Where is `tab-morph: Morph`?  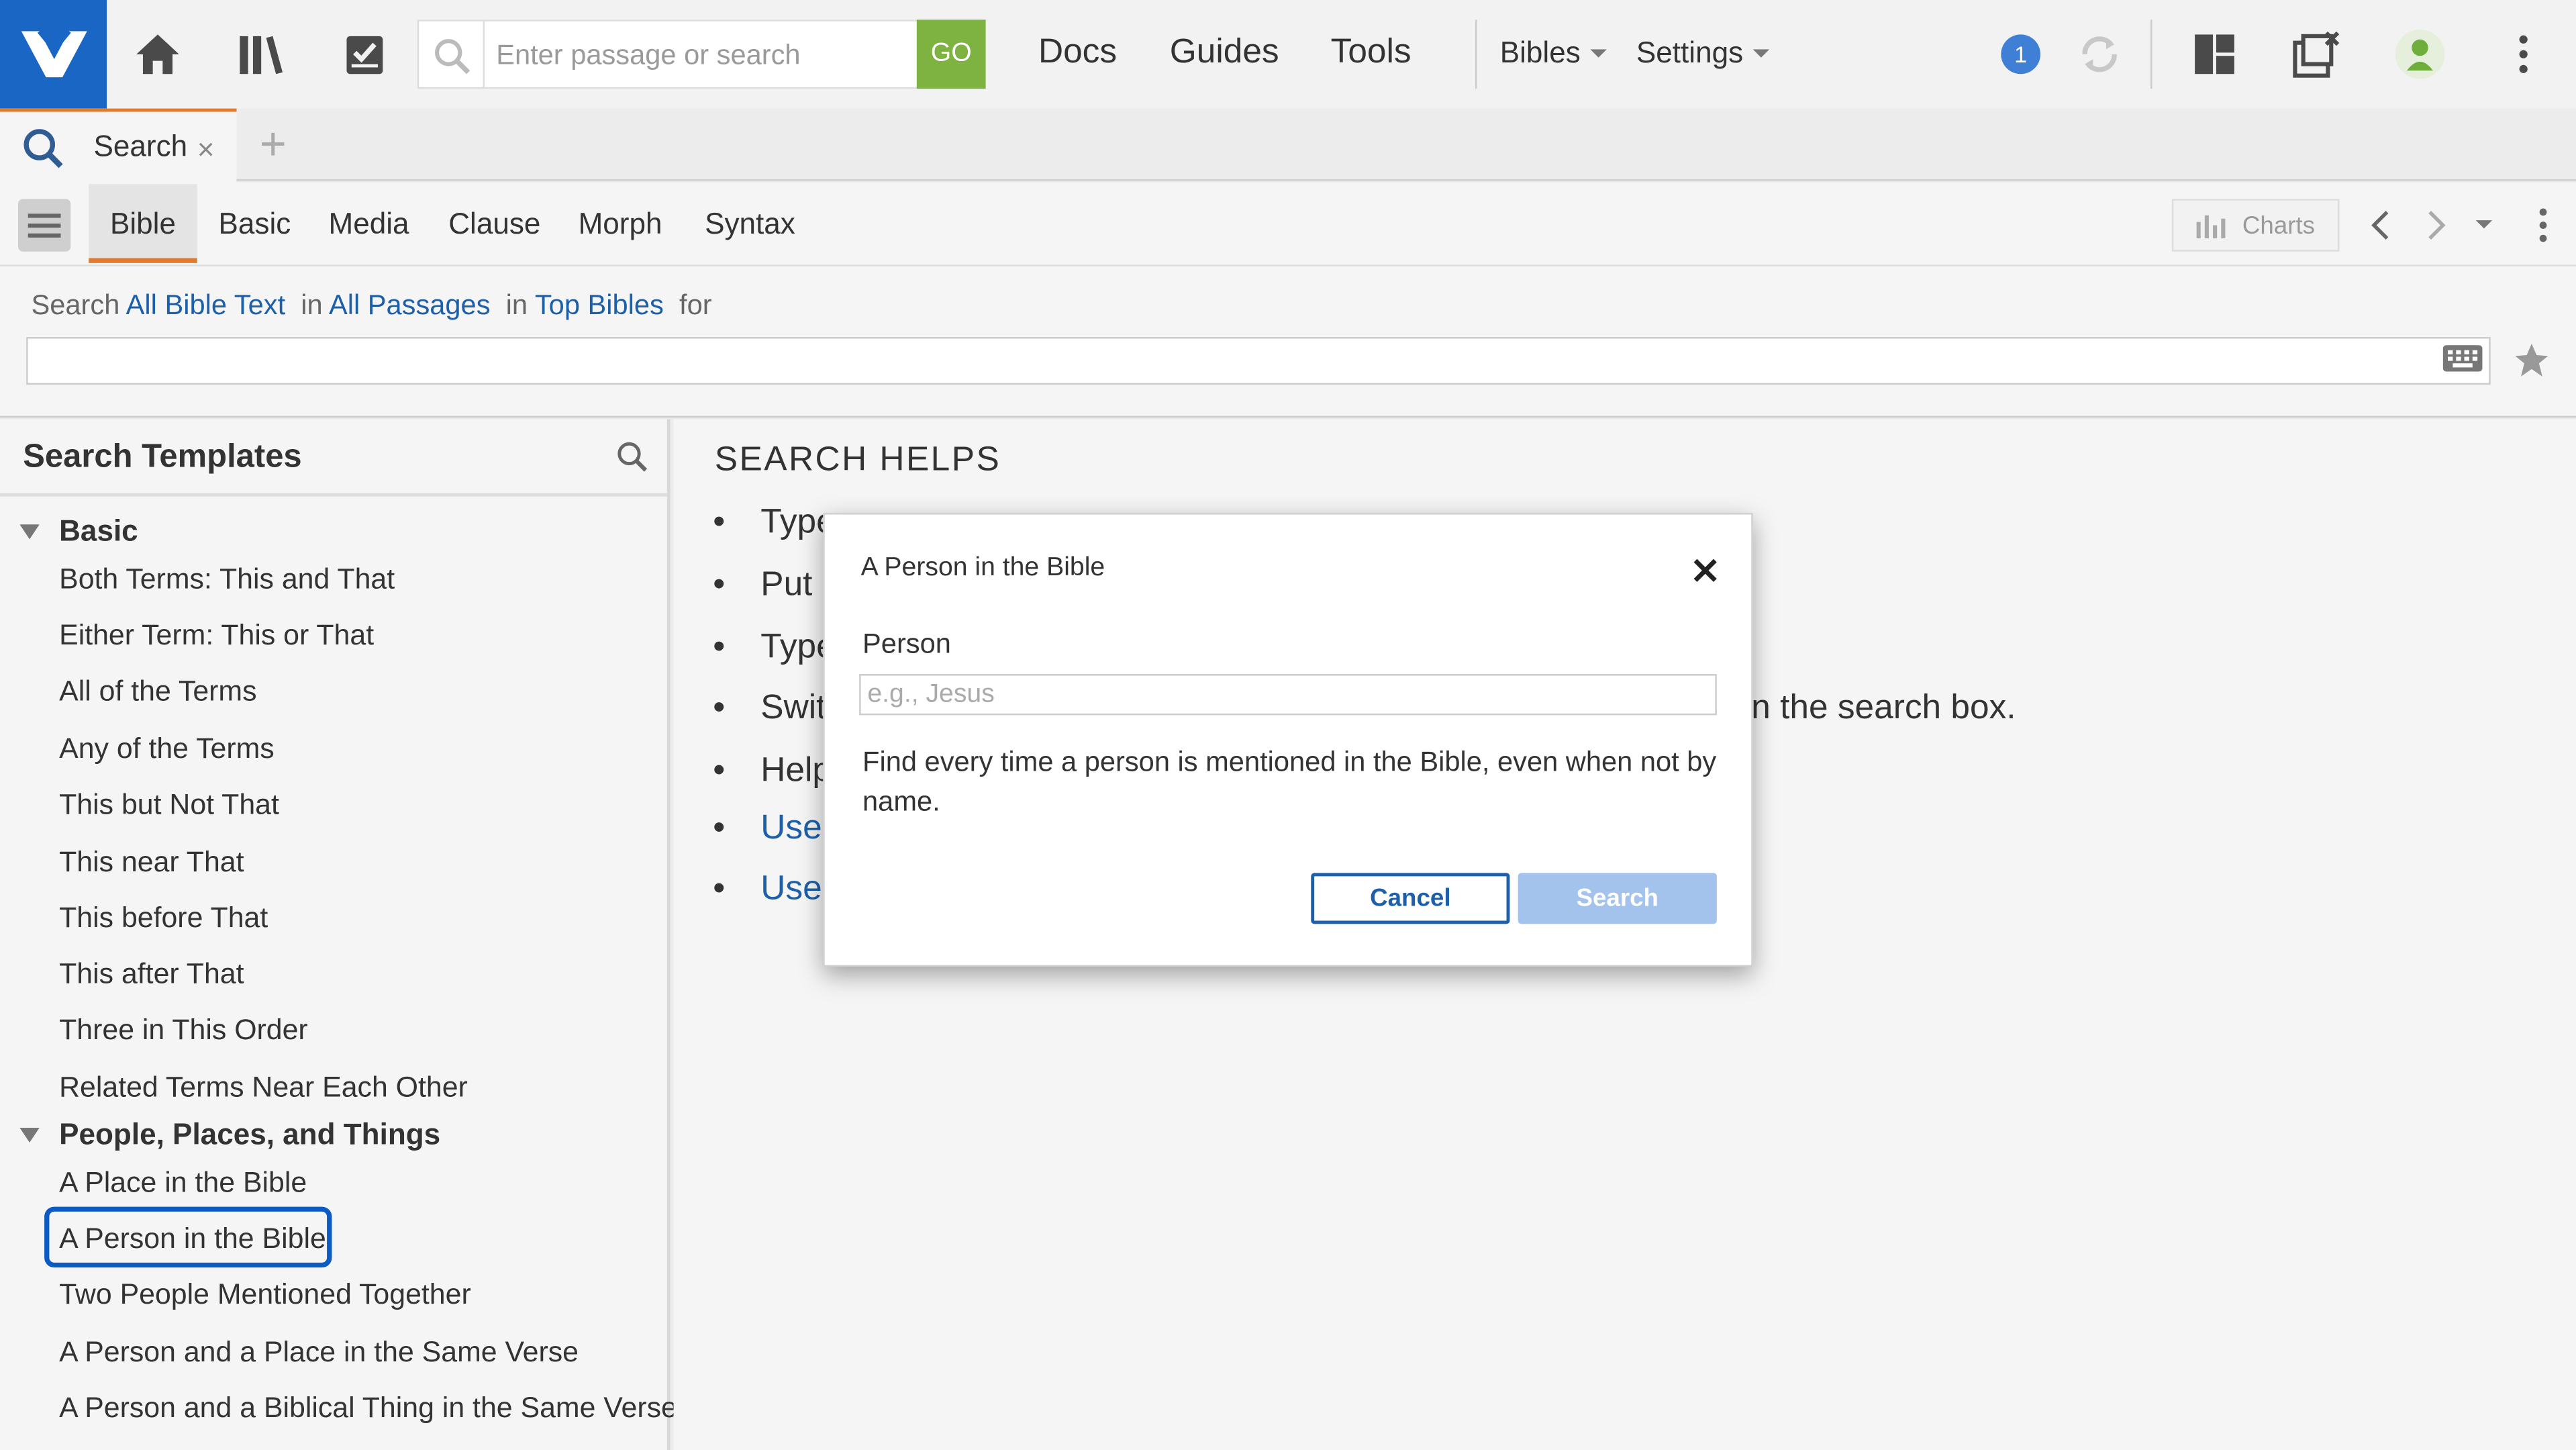
tab-morph: Morph is located at coordinates (620, 225).